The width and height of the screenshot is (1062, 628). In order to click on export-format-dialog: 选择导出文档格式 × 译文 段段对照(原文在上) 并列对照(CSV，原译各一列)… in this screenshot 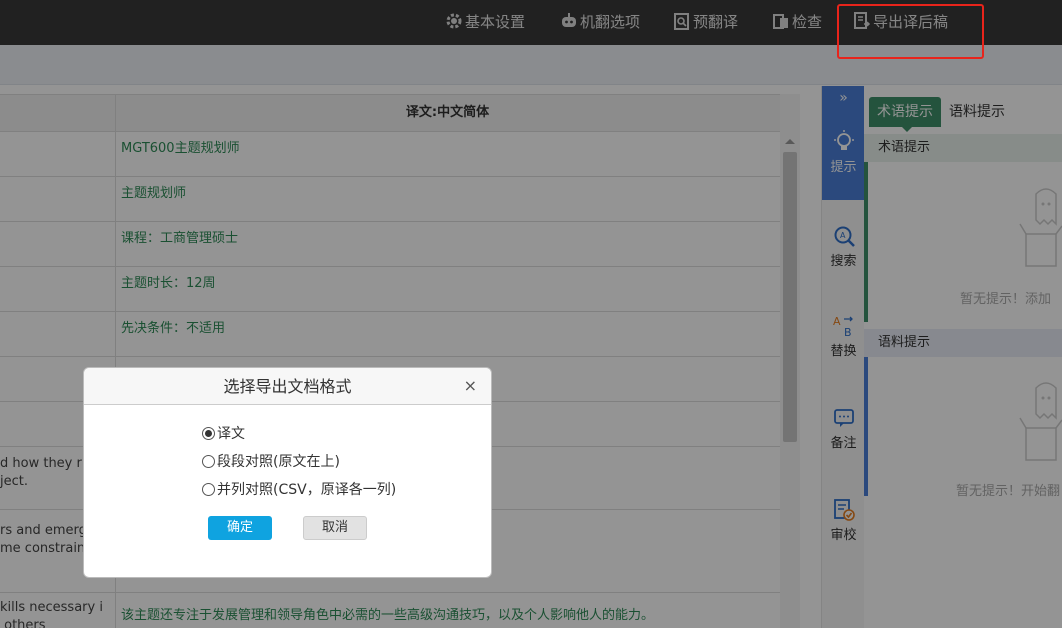, I will do `click(287, 472)`.